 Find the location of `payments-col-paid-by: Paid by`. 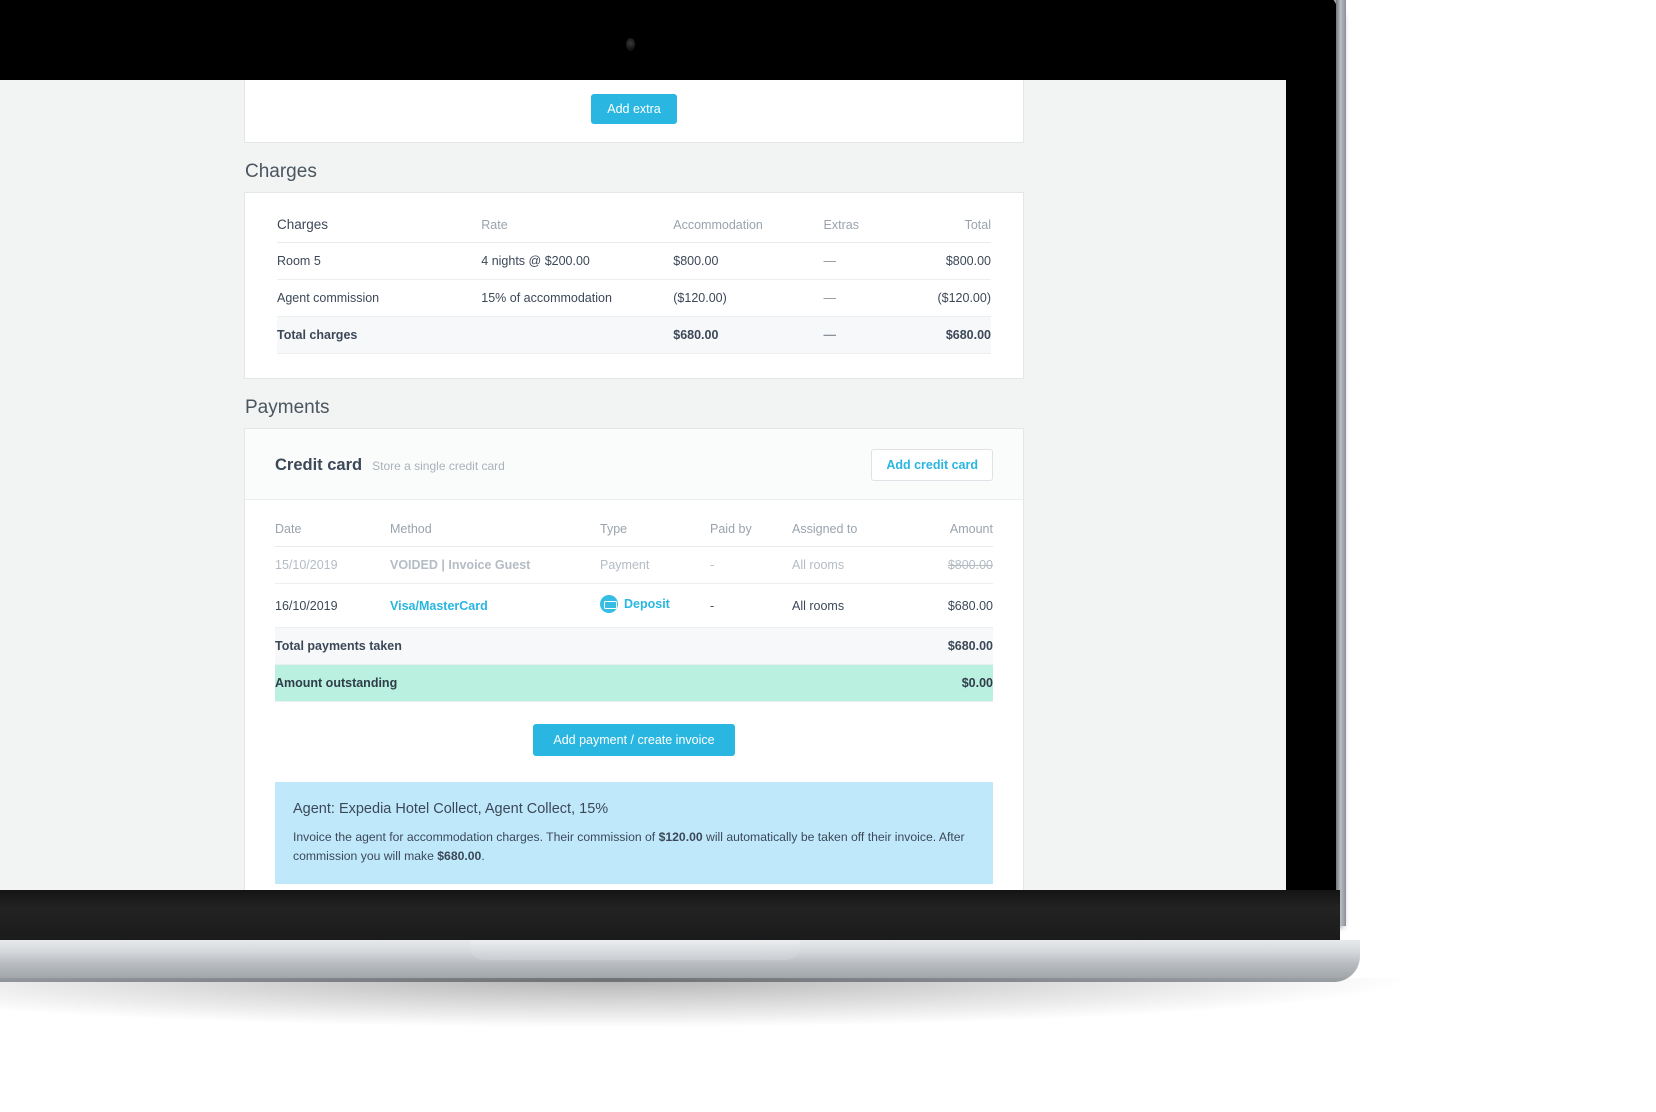

payments-col-paid-by: Paid by is located at coordinates (751, 531).